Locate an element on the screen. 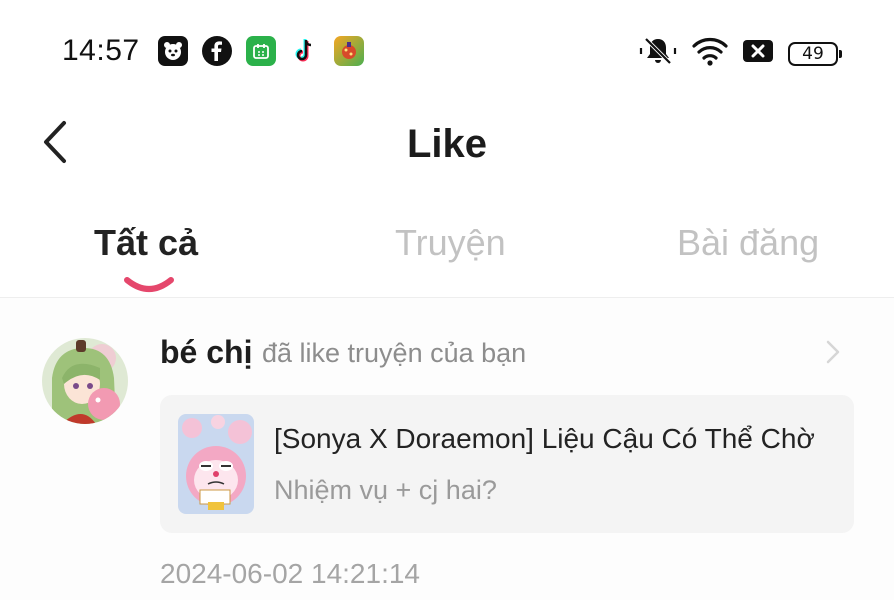 The height and width of the screenshot is (600, 894). wifi-icon is located at coordinates (710, 53).